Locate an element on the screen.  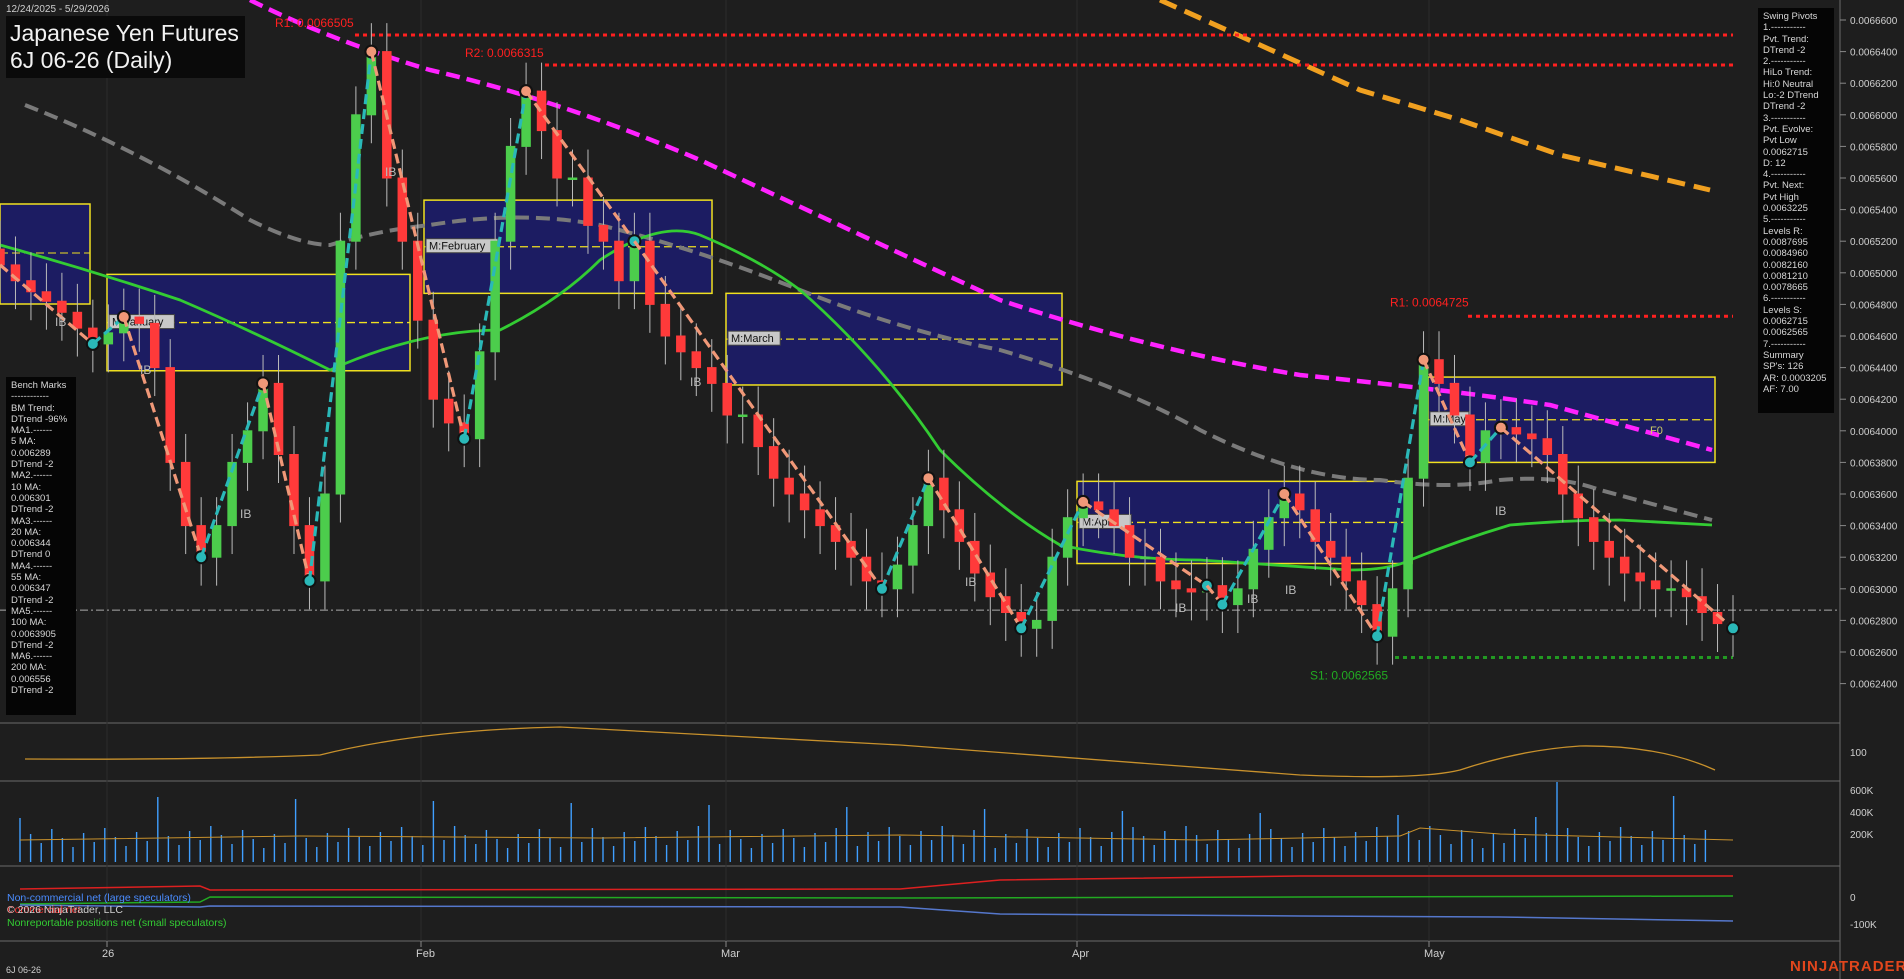
y-tick-label: 0.0065600 is located at coordinates (1874, 179).